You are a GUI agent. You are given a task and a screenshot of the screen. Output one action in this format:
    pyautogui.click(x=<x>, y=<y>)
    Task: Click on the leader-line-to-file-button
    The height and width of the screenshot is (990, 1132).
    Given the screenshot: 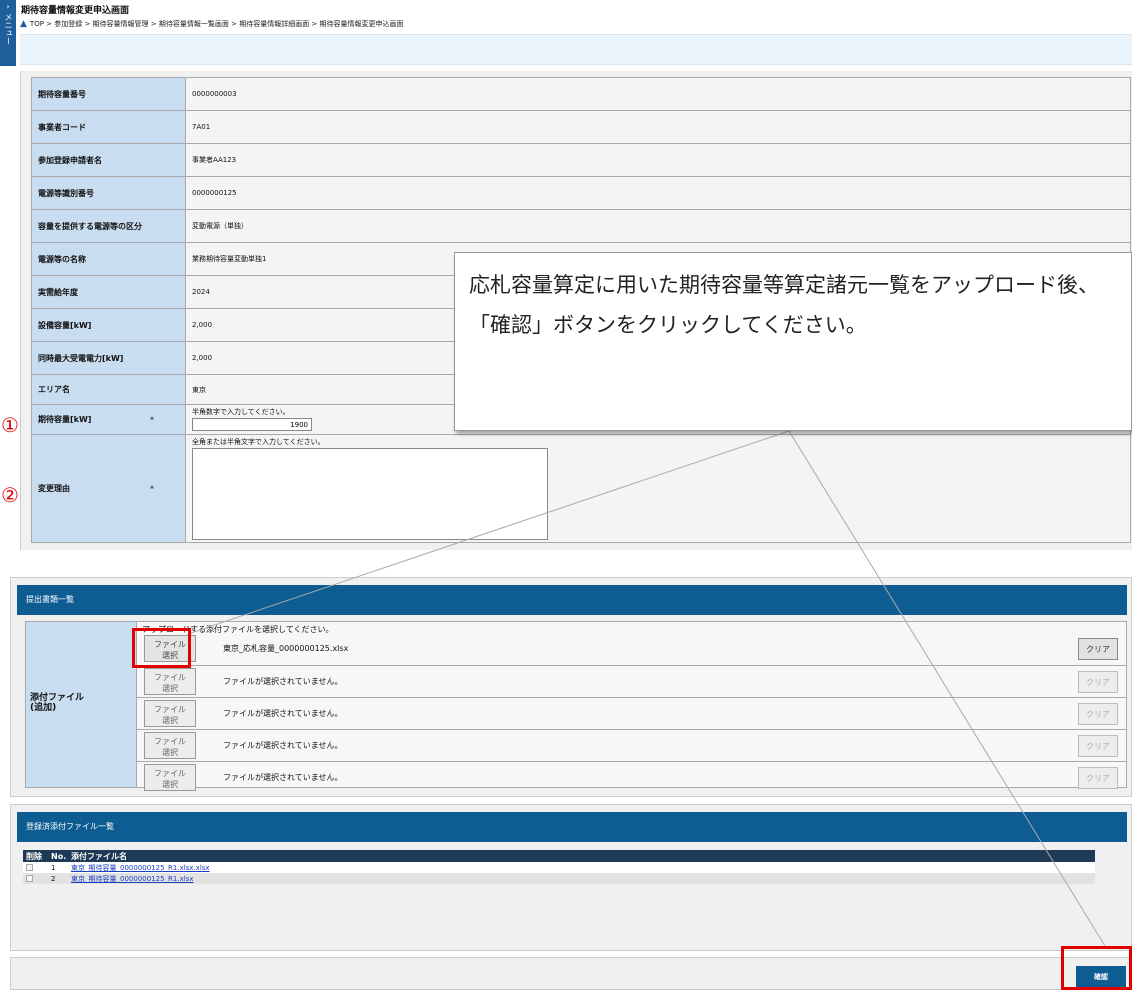 What is the action you would take?
    pyautogui.click(x=490, y=532)
    